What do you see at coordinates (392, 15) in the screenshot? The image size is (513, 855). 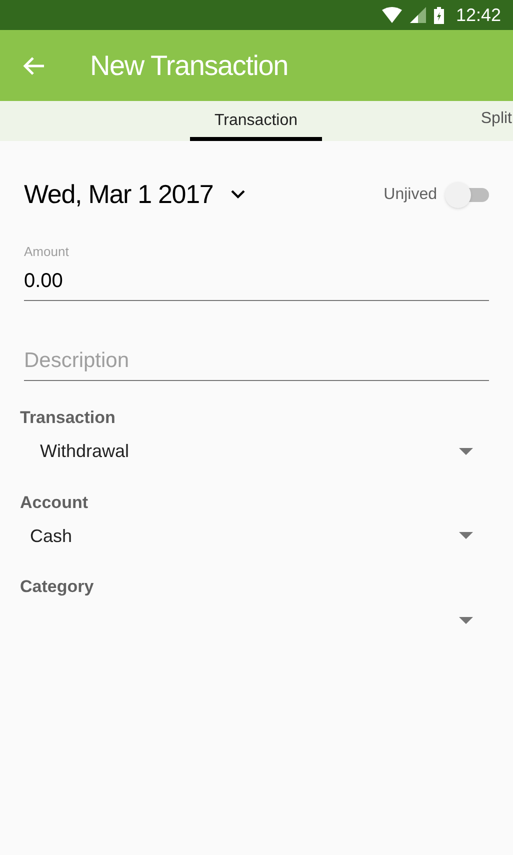 I see `wifi-icon` at bounding box center [392, 15].